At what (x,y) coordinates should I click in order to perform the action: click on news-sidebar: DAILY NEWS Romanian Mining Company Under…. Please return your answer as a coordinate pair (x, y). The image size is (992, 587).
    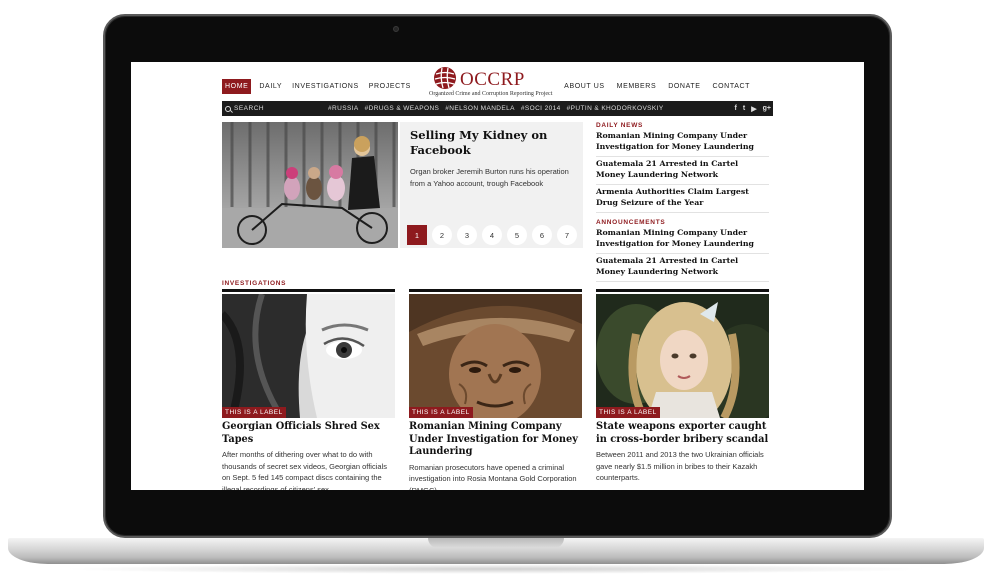
    Looking at the image, I should click on (682, 202).